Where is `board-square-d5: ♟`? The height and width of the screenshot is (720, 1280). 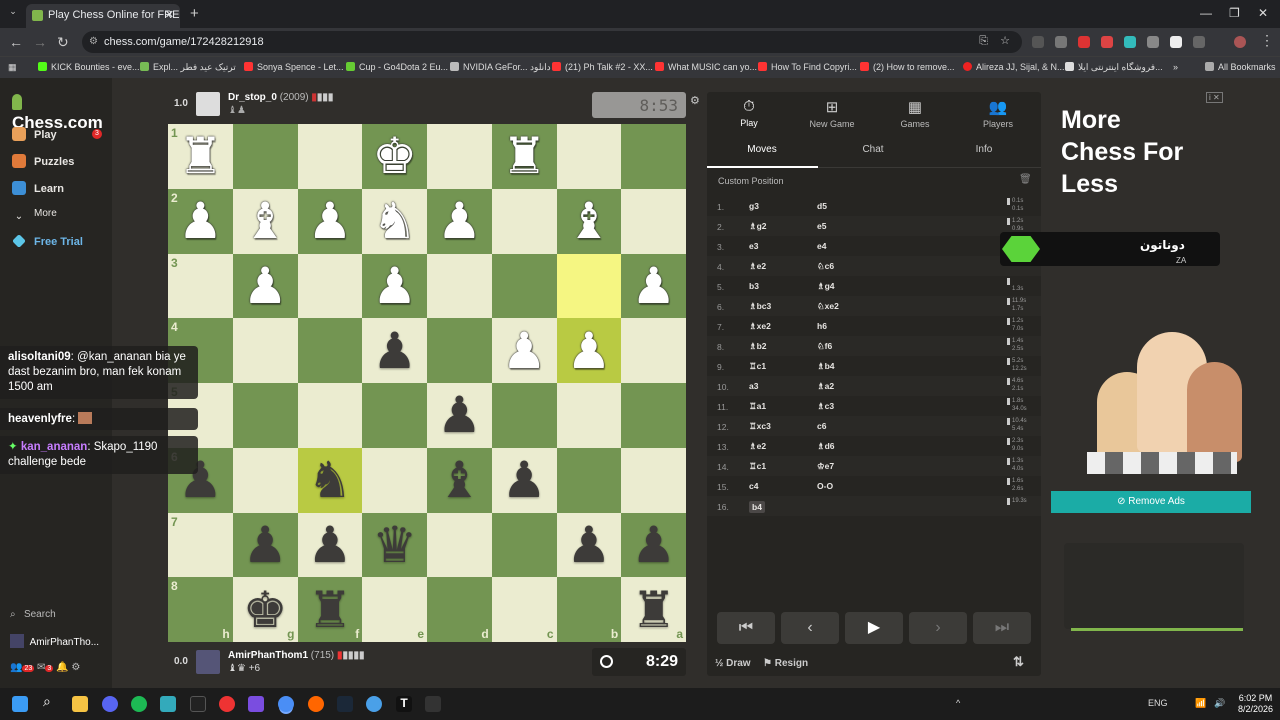
board-square-d5: ♟ is located at coordinates (459, 415).